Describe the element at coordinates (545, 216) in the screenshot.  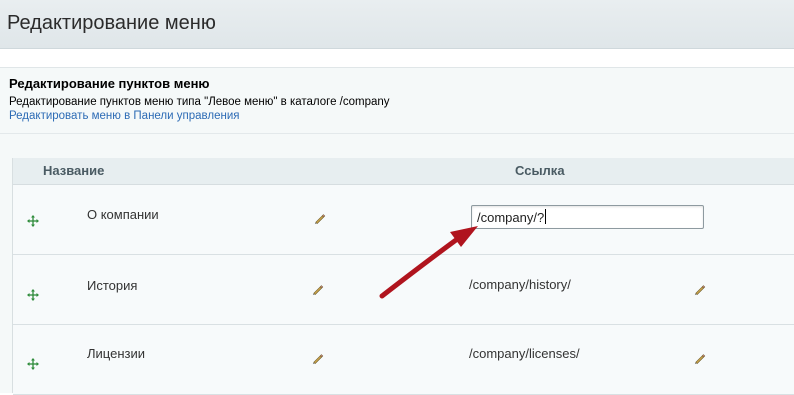
I see `text-cursor` at that location.